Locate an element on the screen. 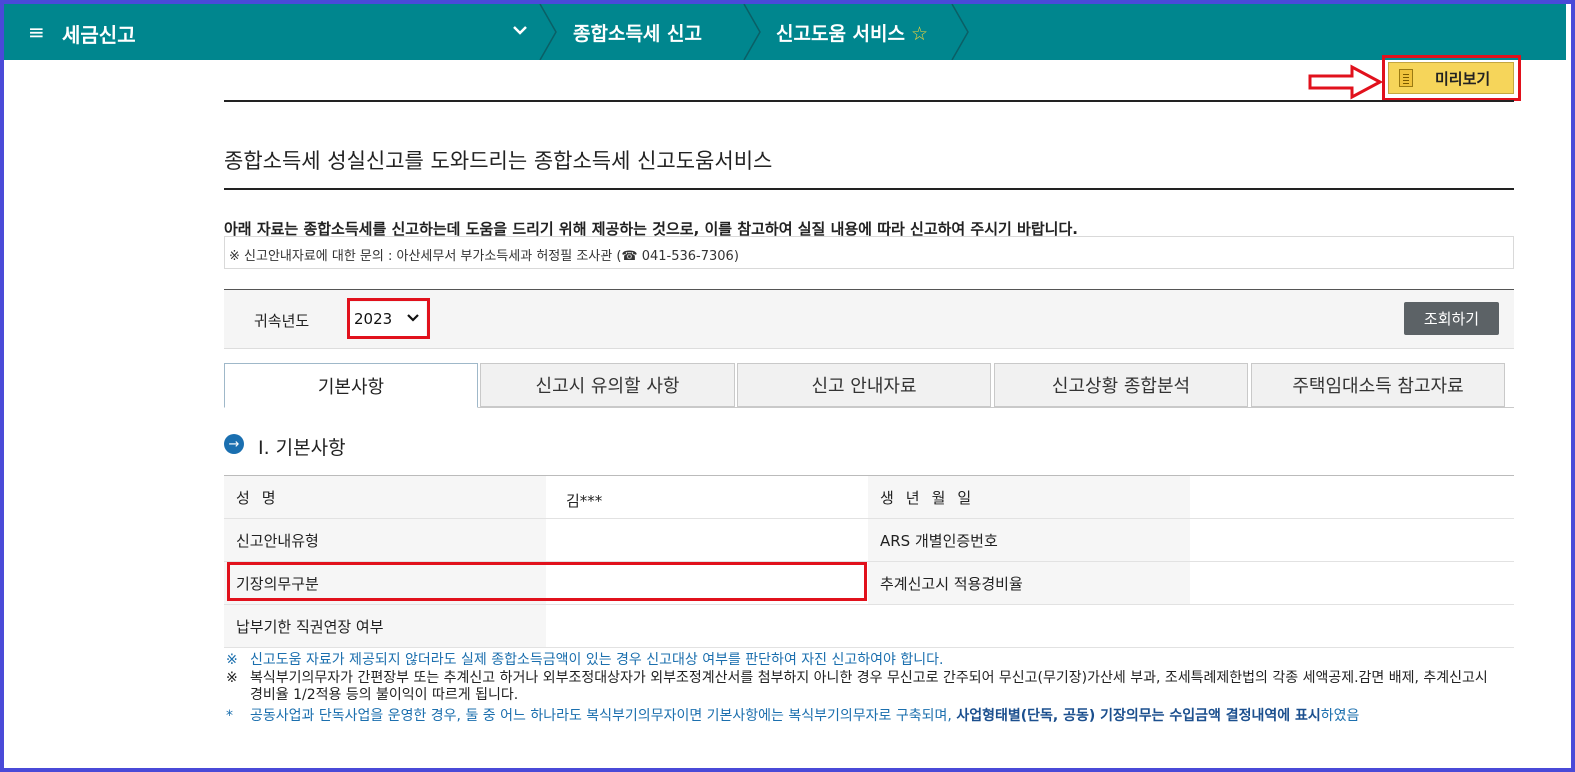  favorite-star-icon: ☆ is located at coordinates (919, 34).